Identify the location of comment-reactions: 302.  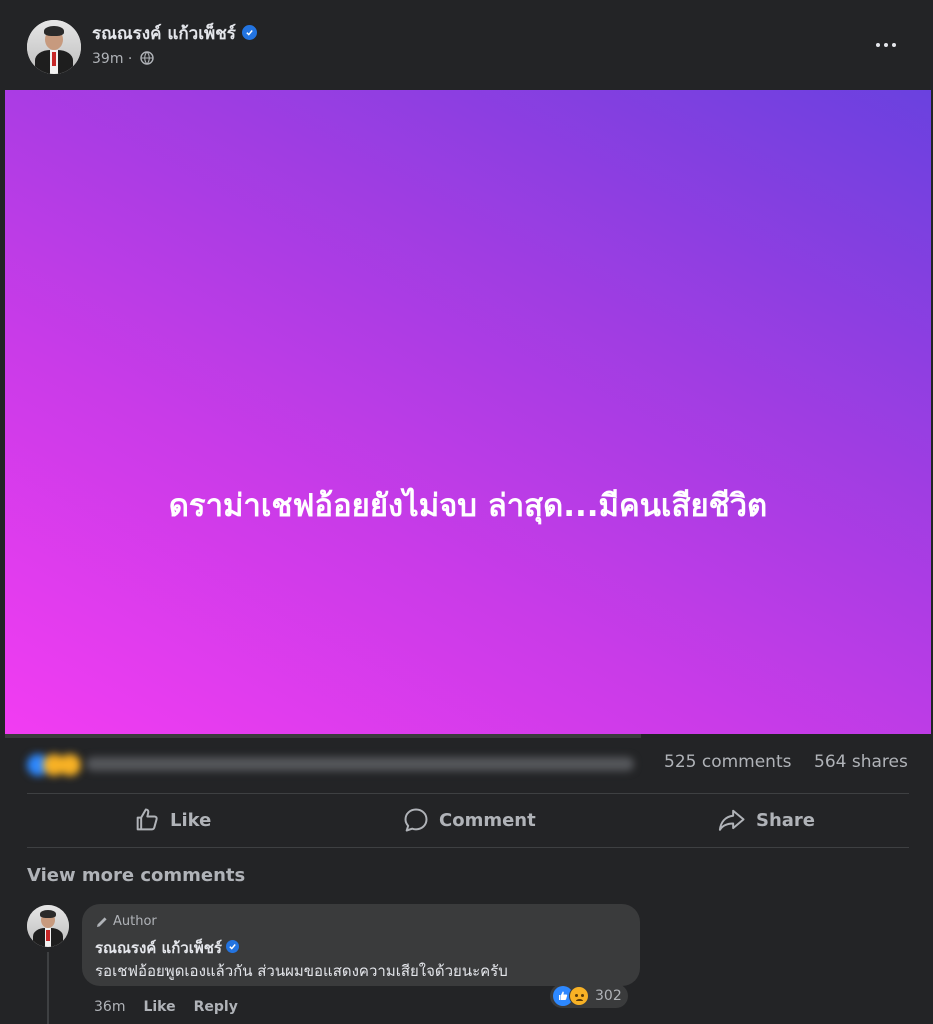
(589, 996).